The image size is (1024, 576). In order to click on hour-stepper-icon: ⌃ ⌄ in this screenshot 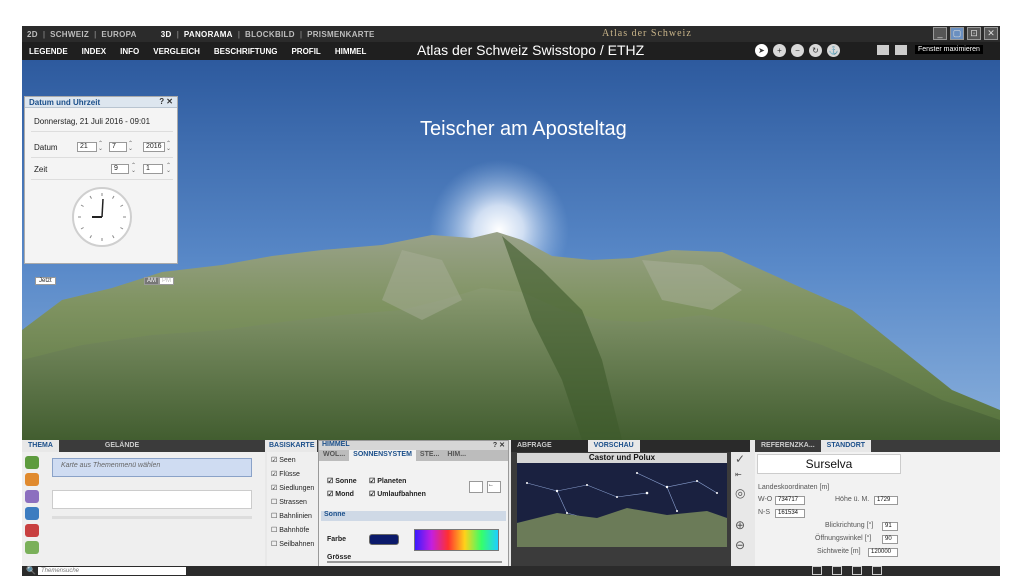, I will do `click(134, 168)`.